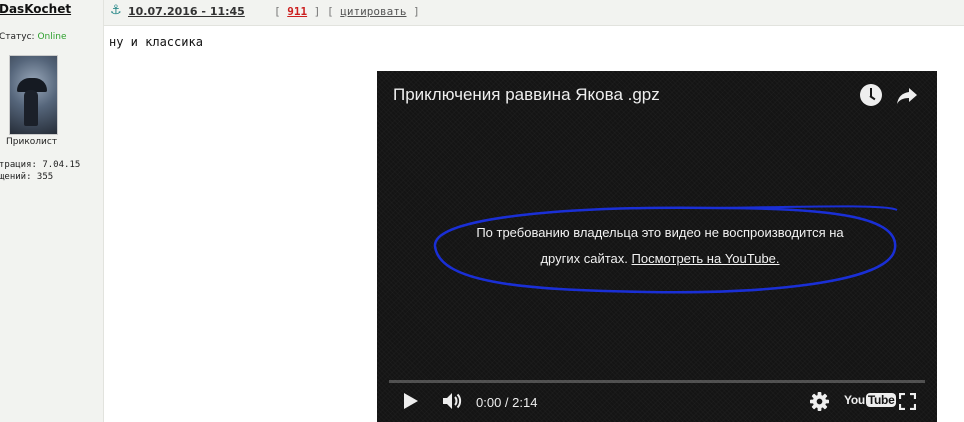  What do you see at coordinates (526, 95) in the screenshot?
I see `video-title: Приключения раввина Якова .gpz` at bounding box center [526, 95].